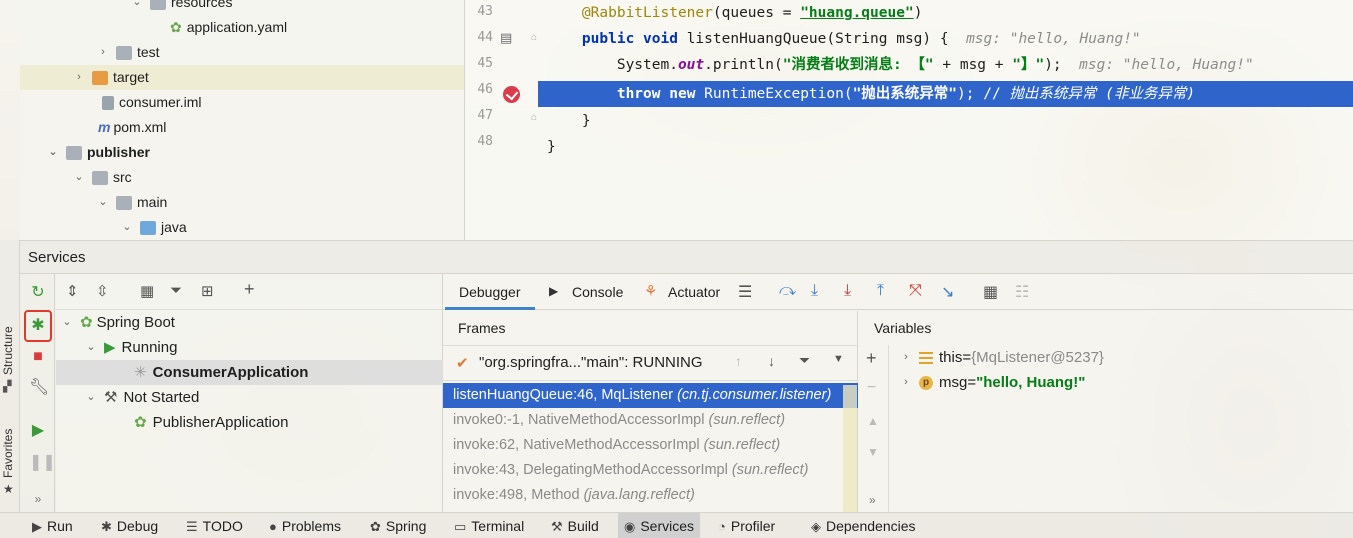  I want to click on thread-label: "org.springfra..."main": RUNNING, so click(591, 362).